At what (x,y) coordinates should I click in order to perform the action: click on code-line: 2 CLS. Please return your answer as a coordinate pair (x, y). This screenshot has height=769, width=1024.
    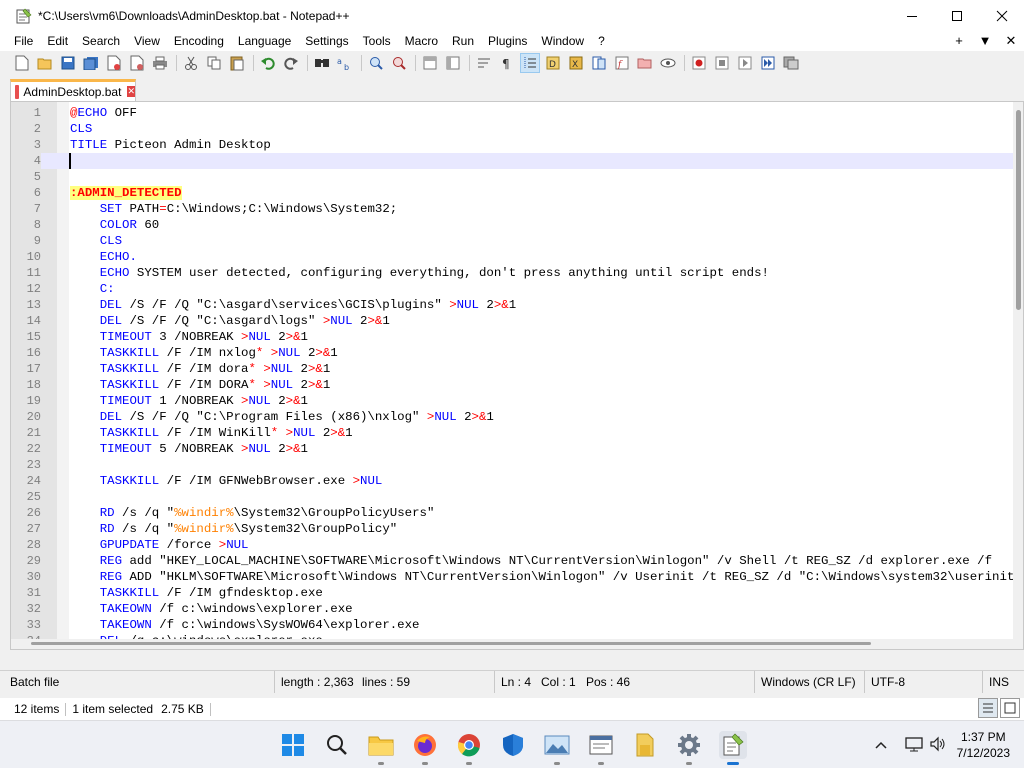
    Looking at the image, I should click on (513, 129).